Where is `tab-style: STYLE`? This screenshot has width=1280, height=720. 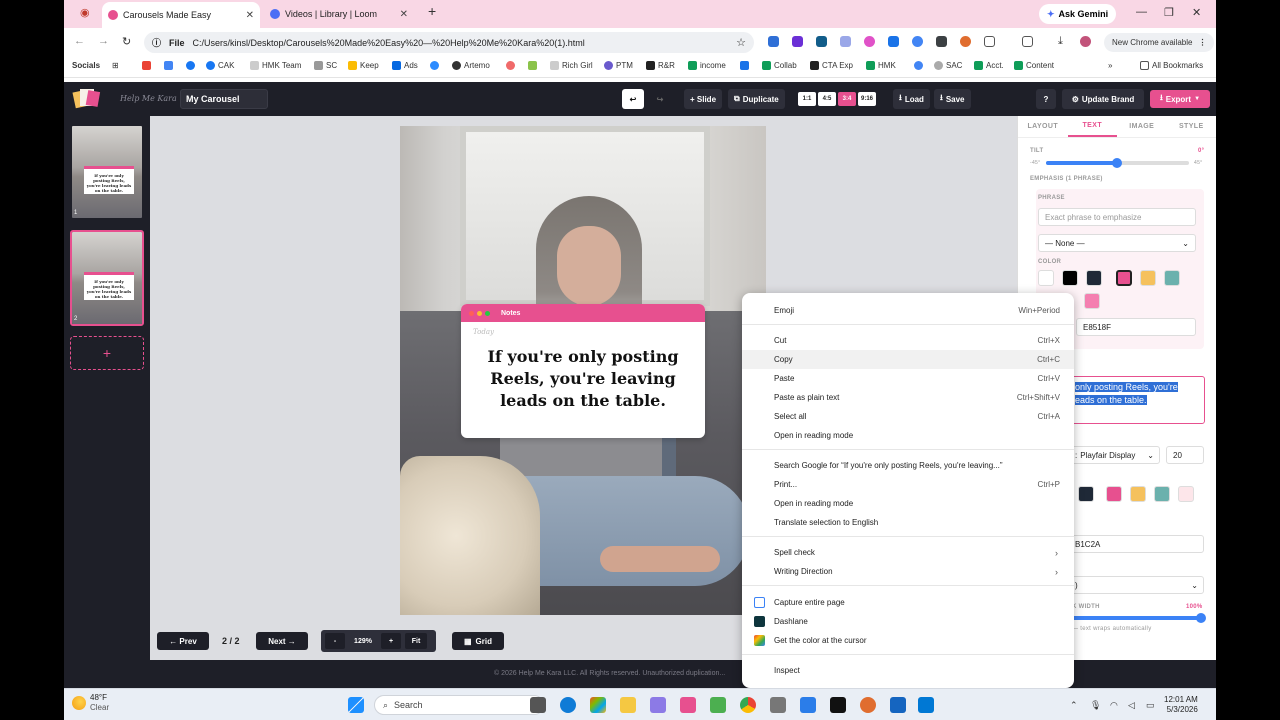
tab-style: STYLE is located at coordinates (1192, 126).